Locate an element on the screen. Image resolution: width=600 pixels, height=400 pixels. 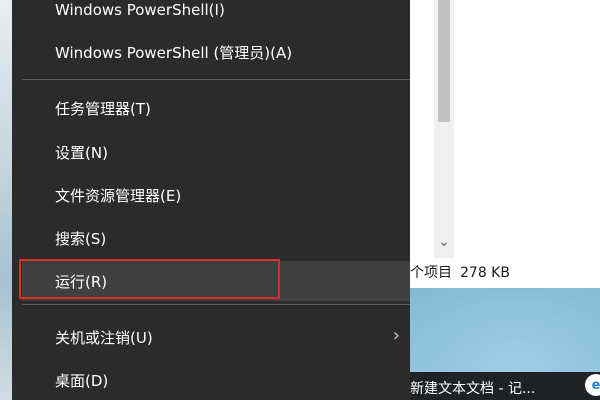
menu-item-label: 桌面(D) is located at coordinates (82, 380).